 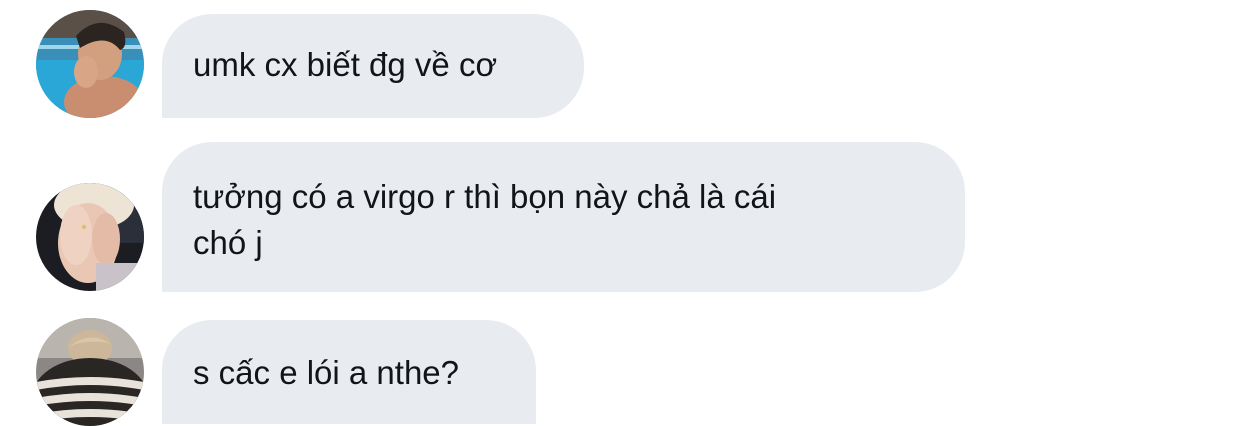 I want to click on message-text: umk cx biết đg về cơ, so click(x=345, y=64).